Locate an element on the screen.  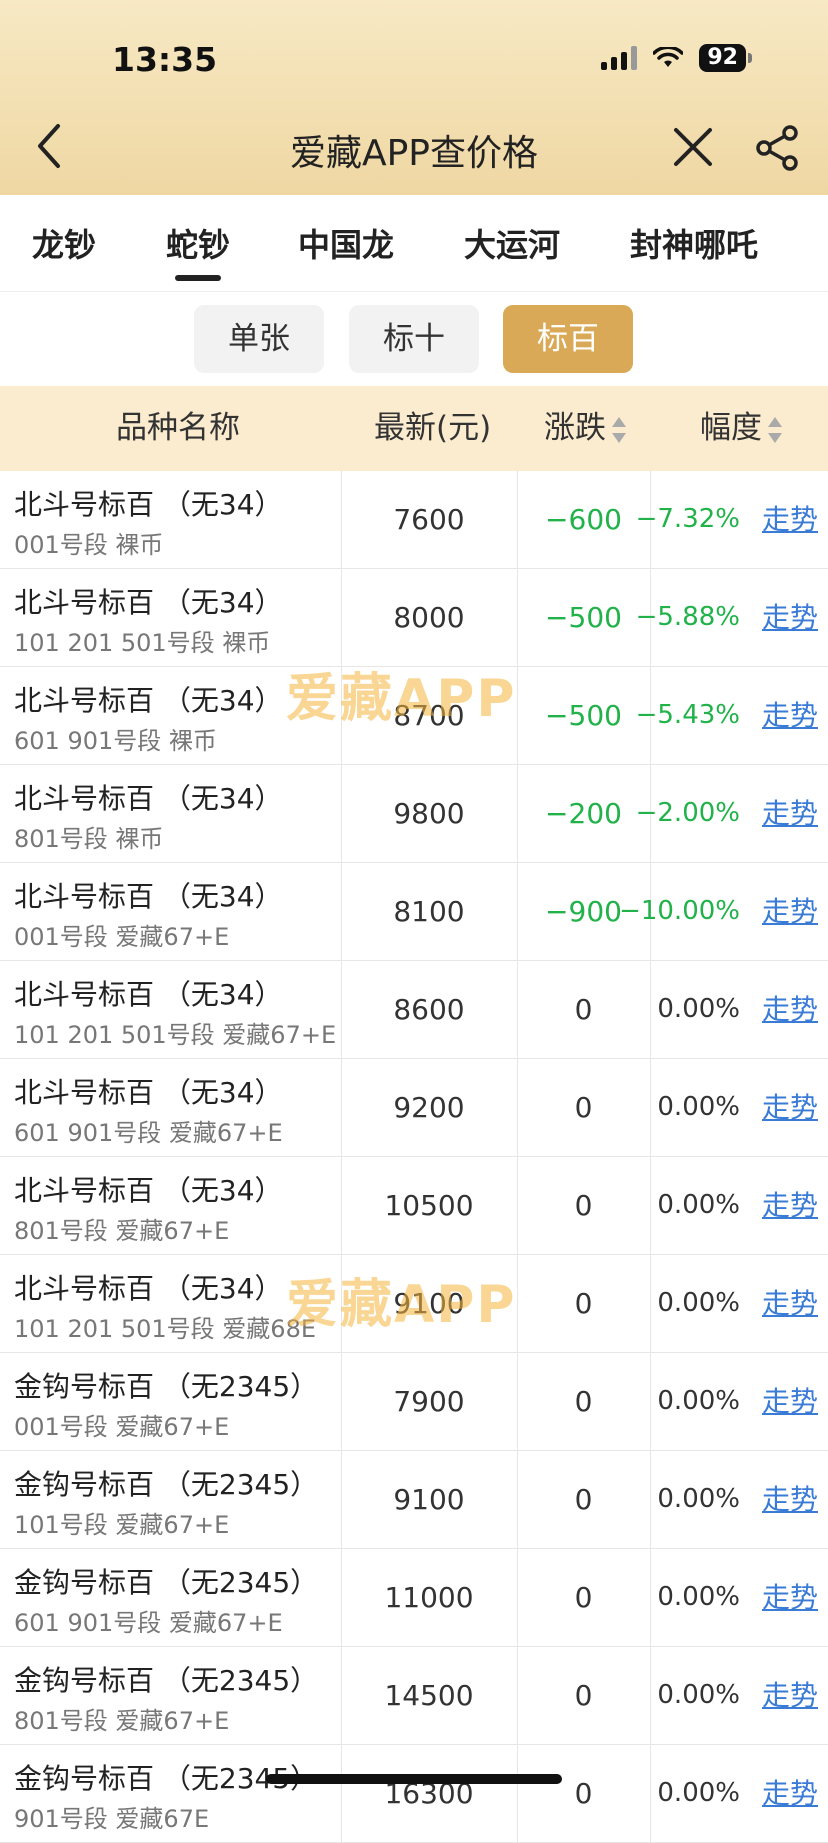
cell-price: 8600 is located at coordinates (429, 1009).